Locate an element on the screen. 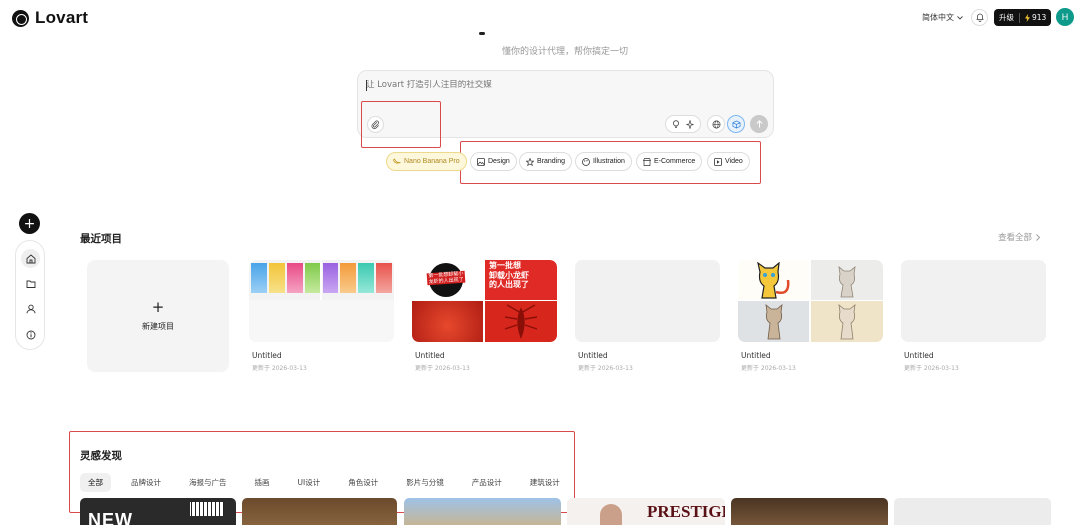  rail-info is located at coordinates (30, 334).